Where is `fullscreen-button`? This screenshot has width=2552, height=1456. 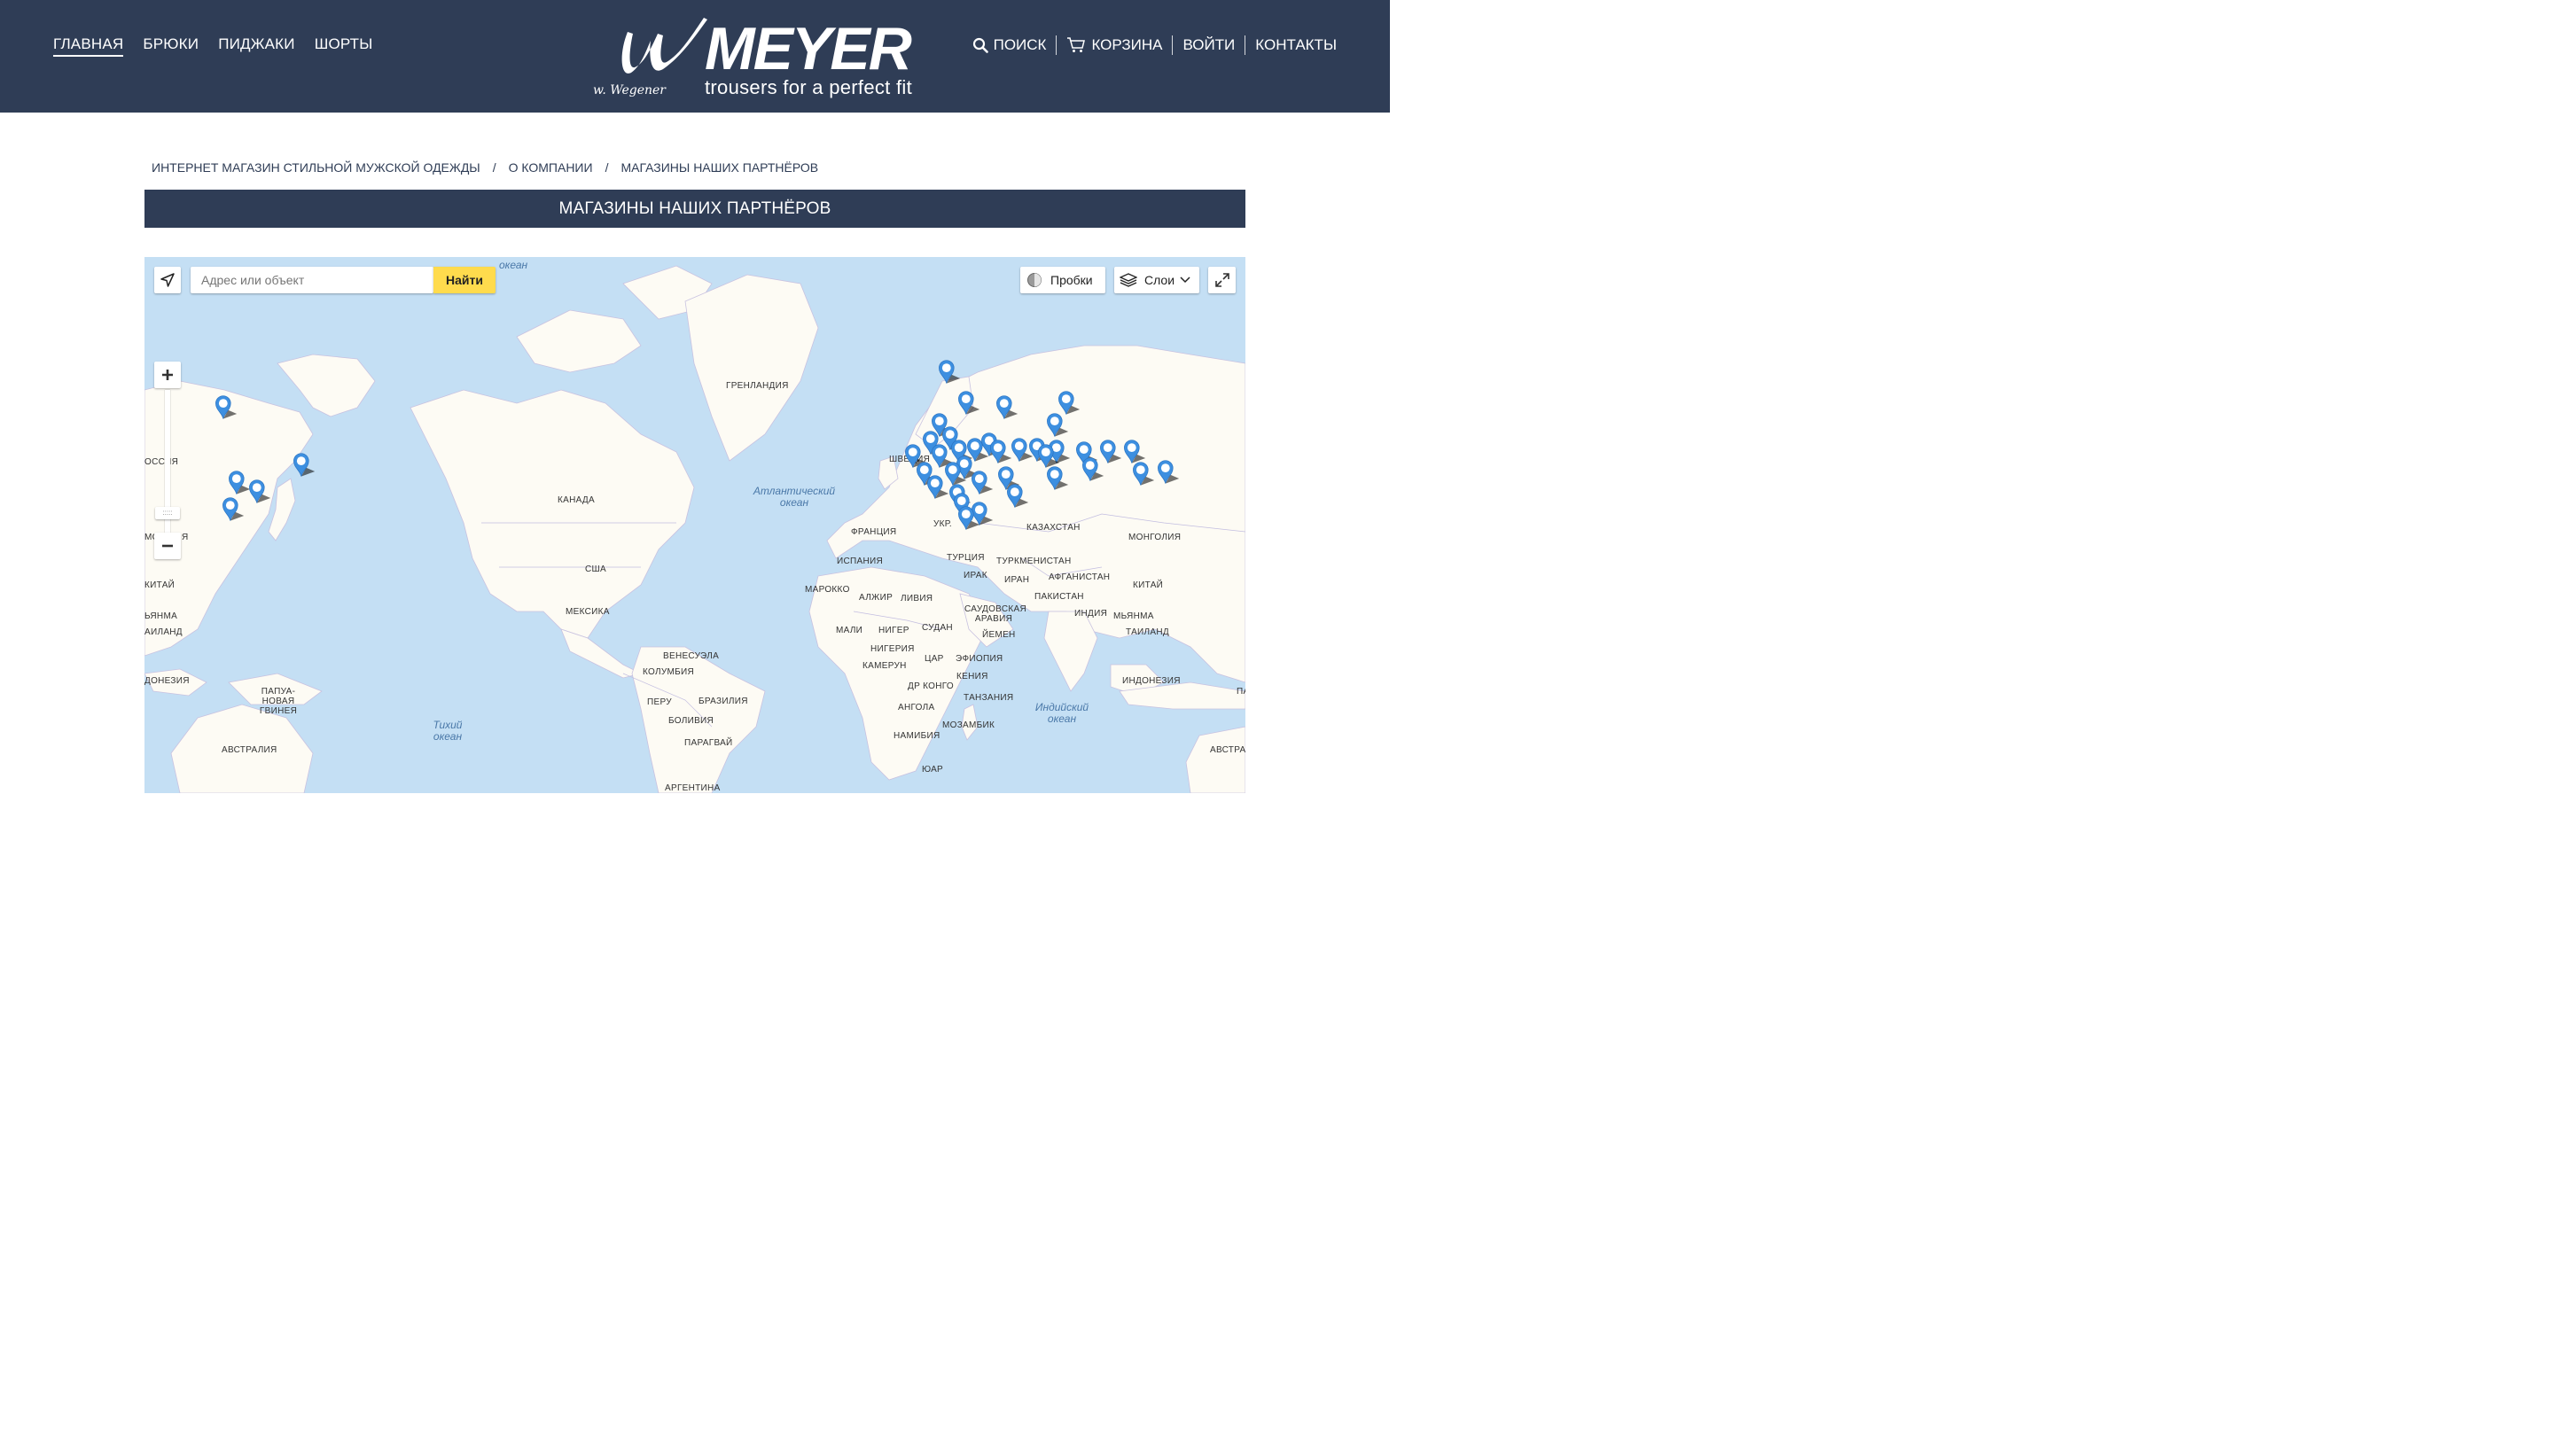 fullscreen-button is located at coordinates (1222, 280).